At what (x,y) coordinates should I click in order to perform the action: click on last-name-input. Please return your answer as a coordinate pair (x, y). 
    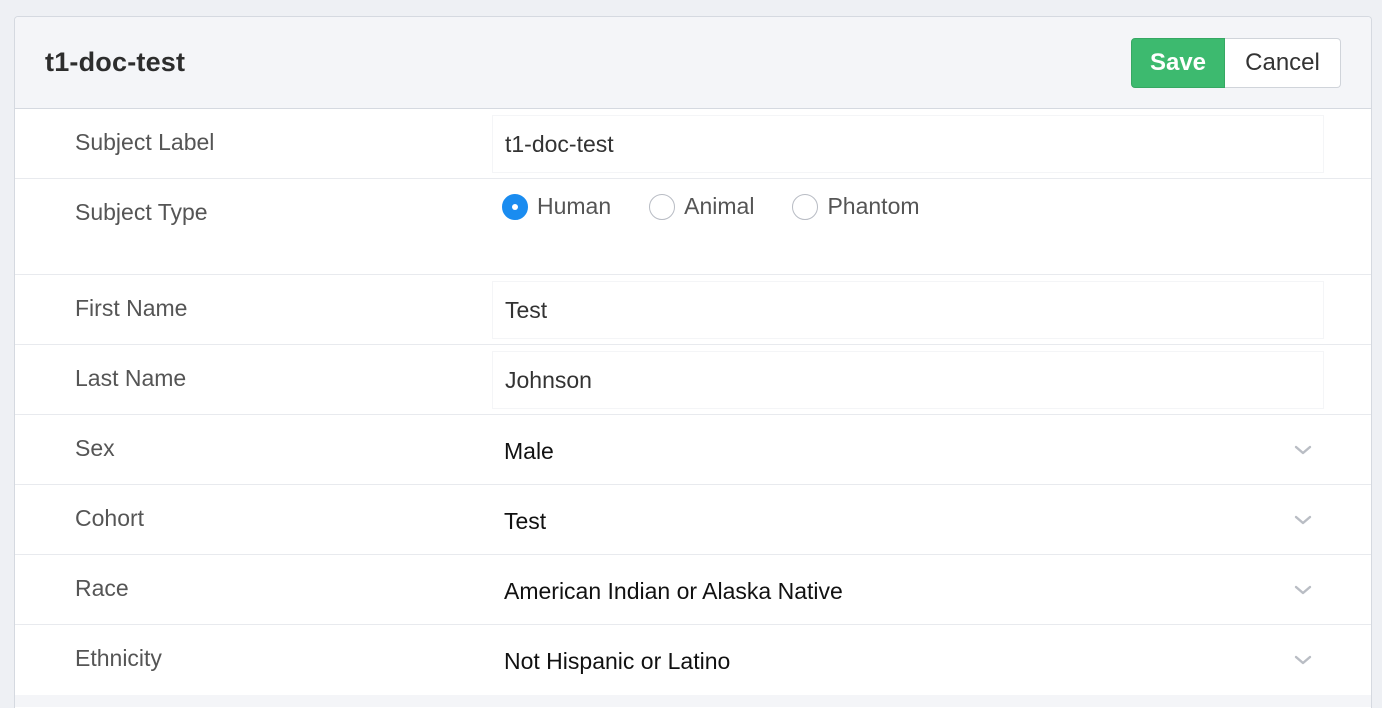
    Looking at the image, I should click on (908, 380).